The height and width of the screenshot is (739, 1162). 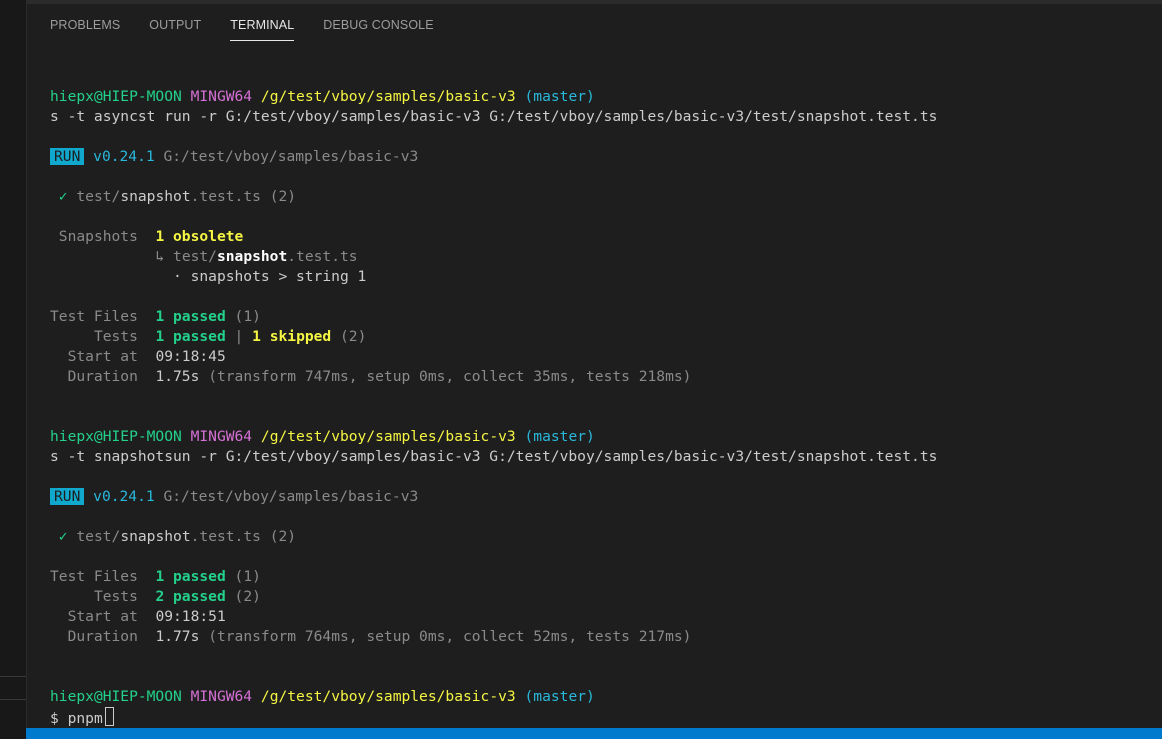 What do you see at coordinates (109, 716) in the screenshot?
I see `terminal-cursor` at bounding box center [109, 716].